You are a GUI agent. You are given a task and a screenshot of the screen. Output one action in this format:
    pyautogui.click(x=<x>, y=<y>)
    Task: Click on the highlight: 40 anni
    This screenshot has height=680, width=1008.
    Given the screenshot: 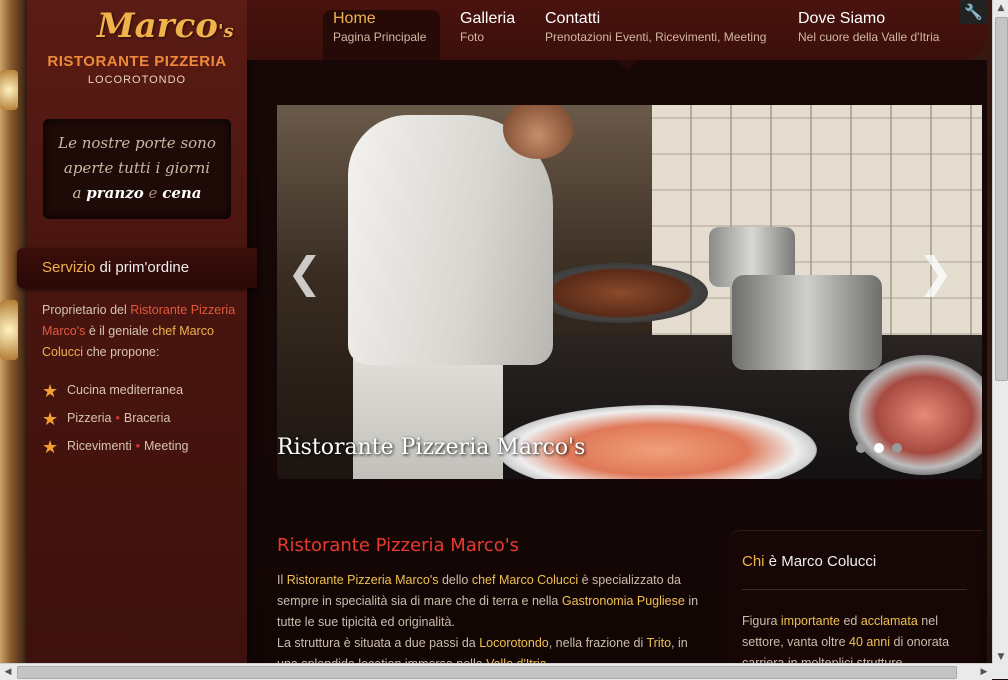 What is the action you would take?
    pyautogui.click(x=870, y=642)
    